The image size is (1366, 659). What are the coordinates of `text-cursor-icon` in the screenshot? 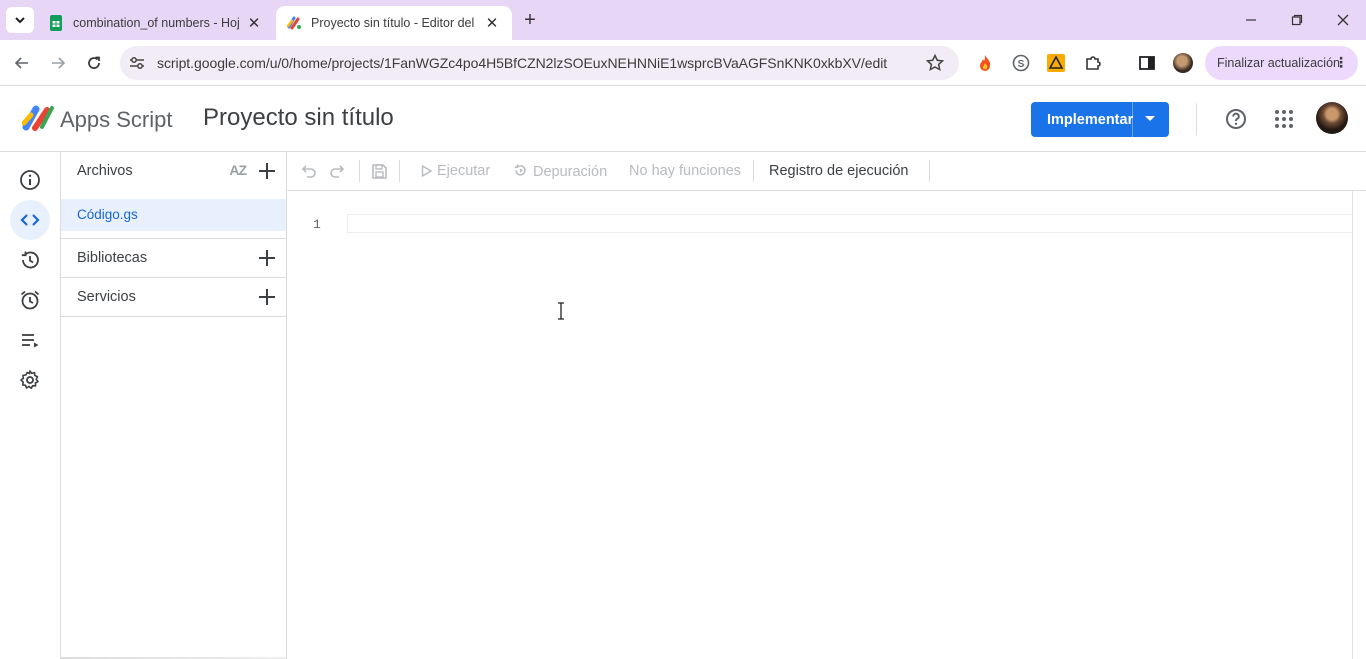 It's located at (561, 311).